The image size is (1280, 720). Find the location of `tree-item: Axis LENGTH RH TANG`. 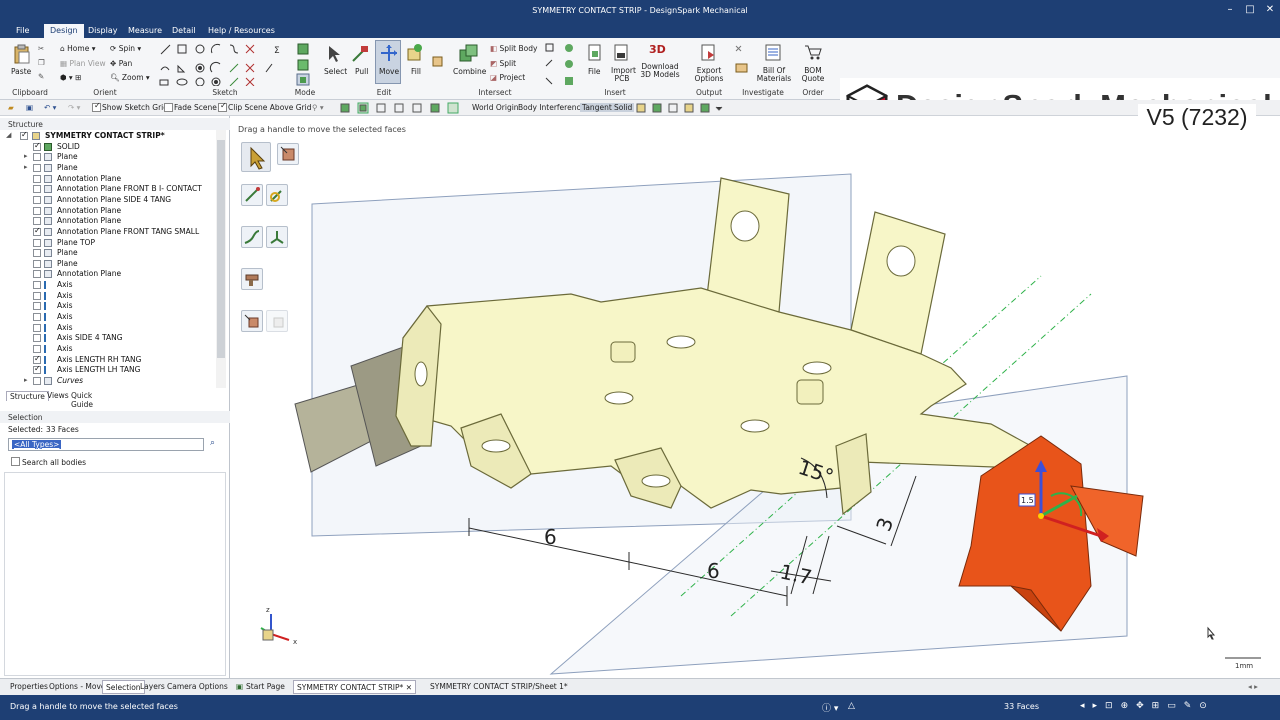

tree-item: Axis LENGTH RH TANG is located at coordinates (107, 360).